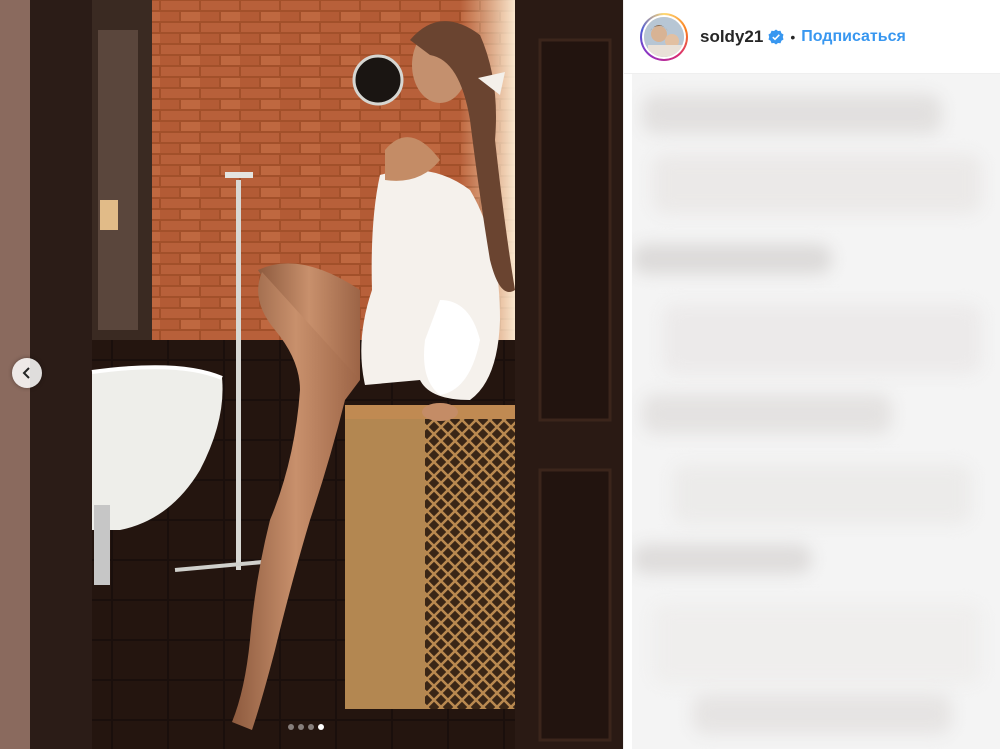 This screenshot has height=749, width=1000. What do you see at coordinates (776, 36) in the screenshot?
I see `verified-badge-icon` at bounding box center [776, 36].